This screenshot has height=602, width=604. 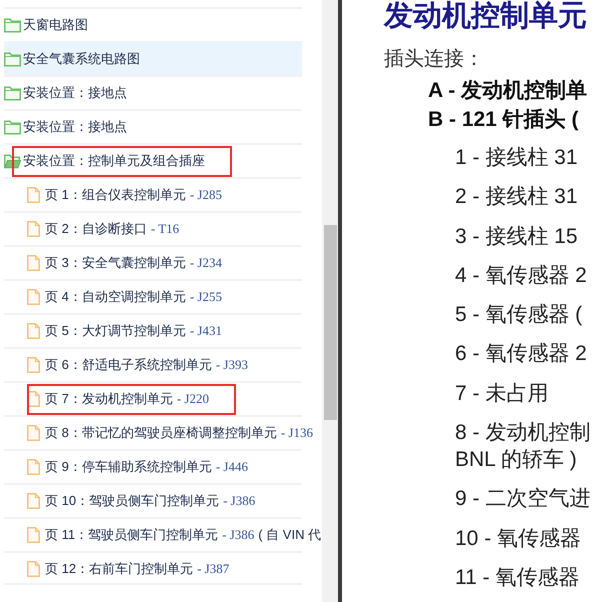 I want to click on document-title: 发动机控制单元, so click(x=485, y=16).